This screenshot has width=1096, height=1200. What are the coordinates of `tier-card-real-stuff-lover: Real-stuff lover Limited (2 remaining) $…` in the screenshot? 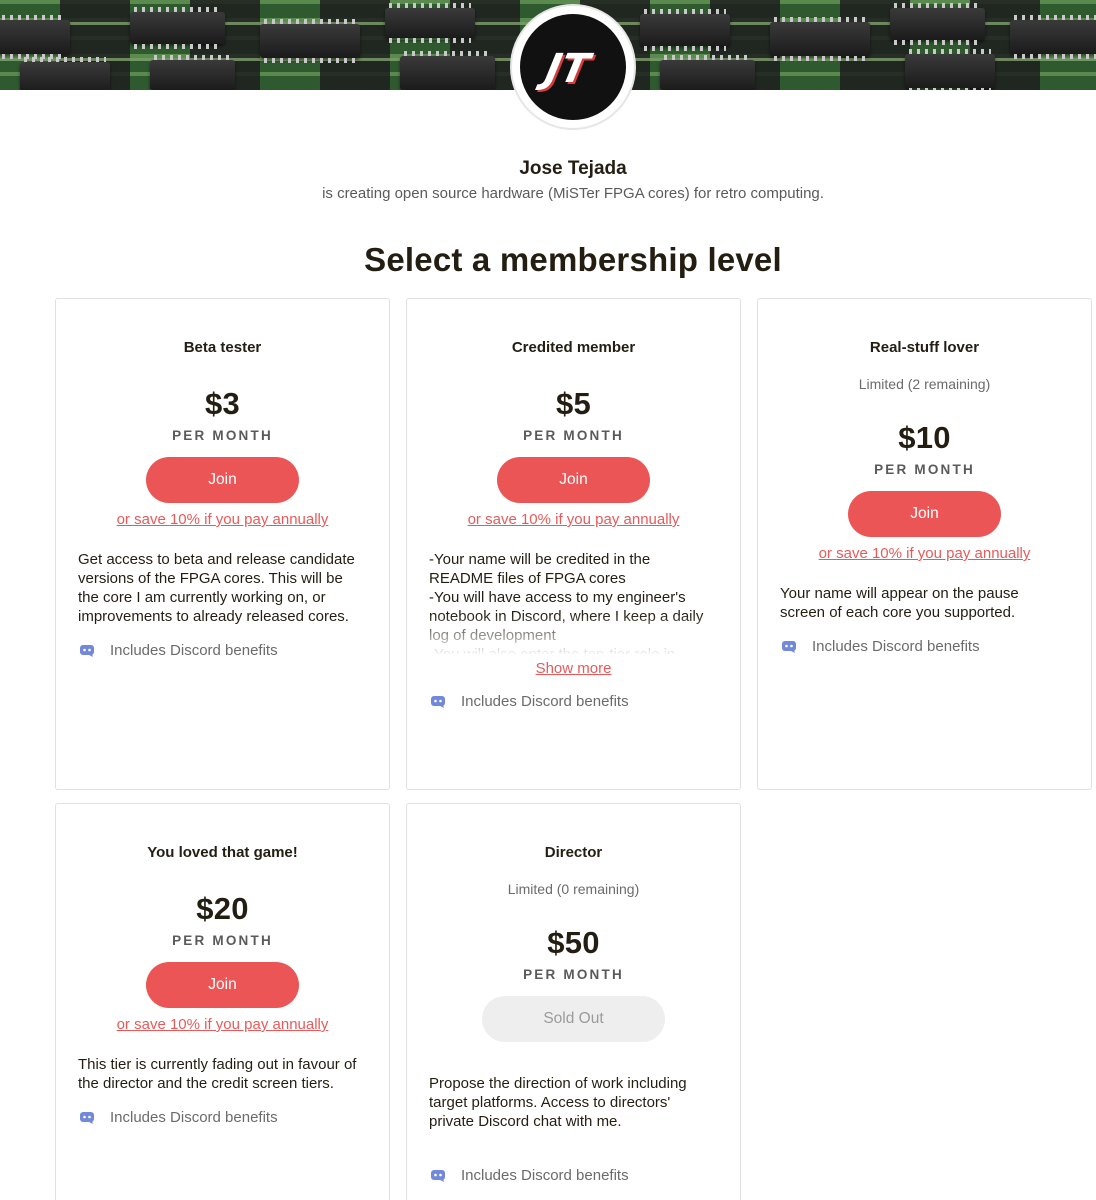 It's located at (924, 544).